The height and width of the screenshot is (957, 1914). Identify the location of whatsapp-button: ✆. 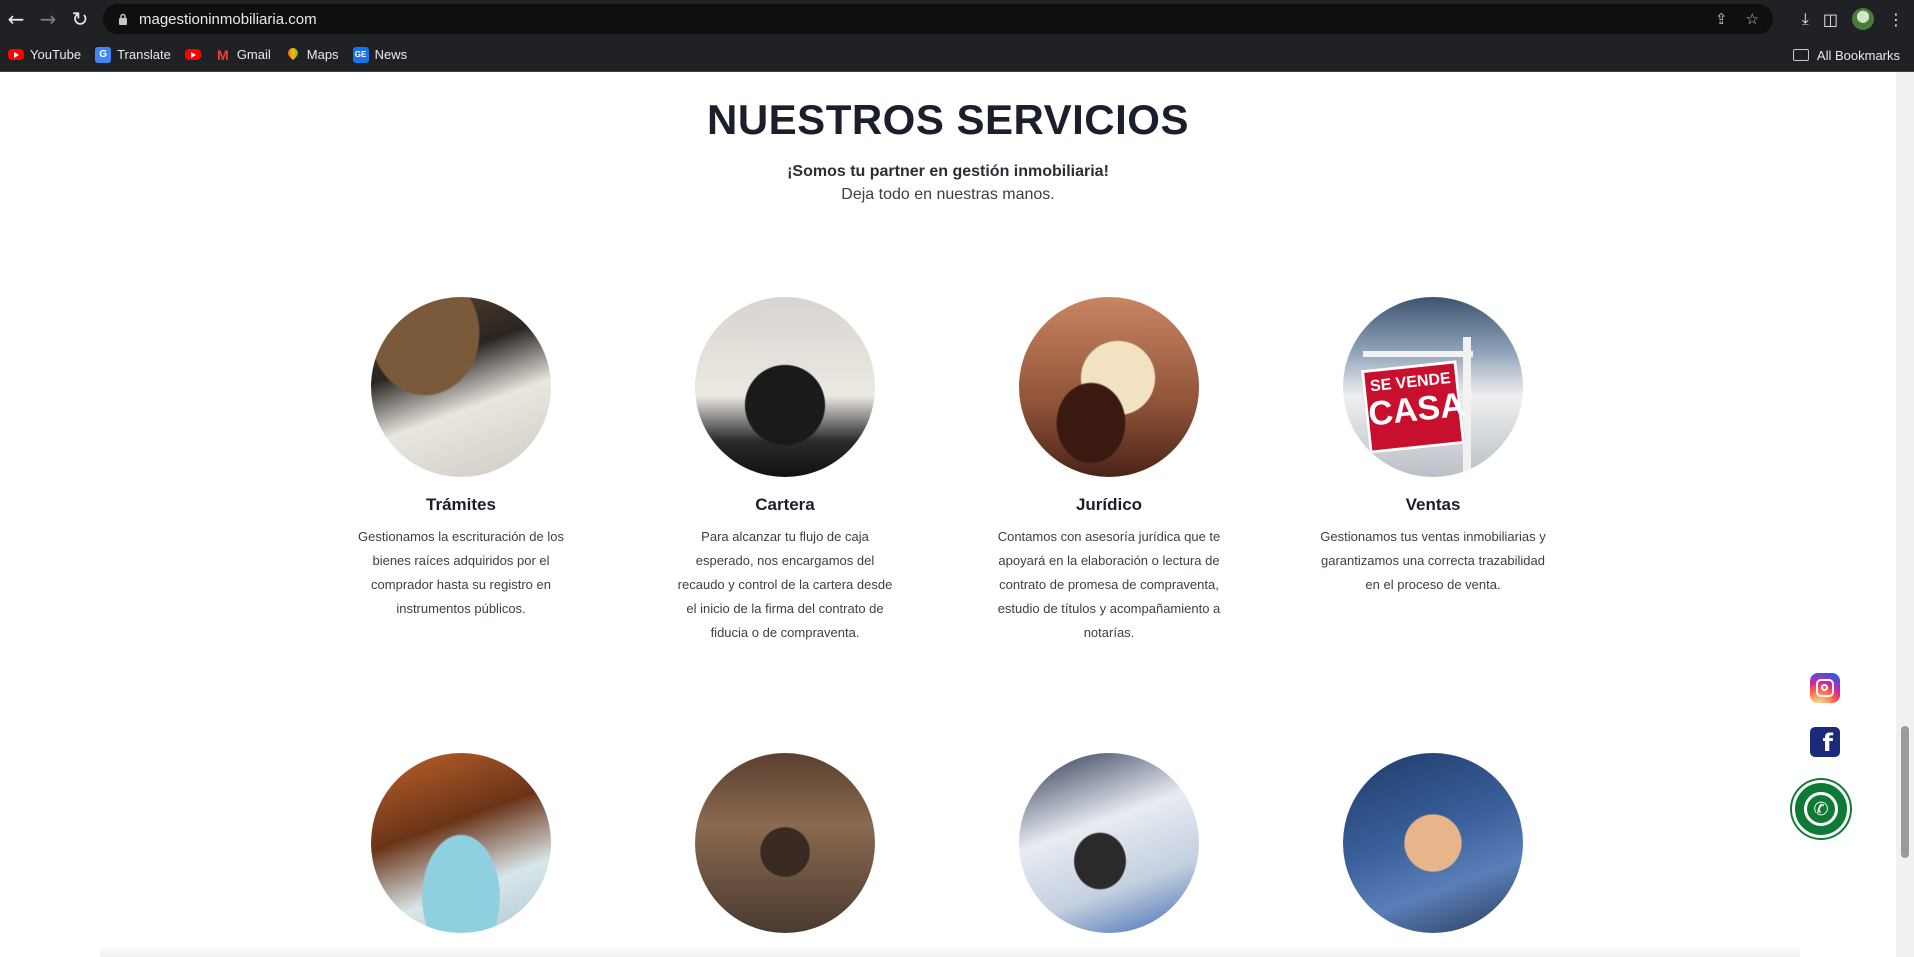
(1821, 809).